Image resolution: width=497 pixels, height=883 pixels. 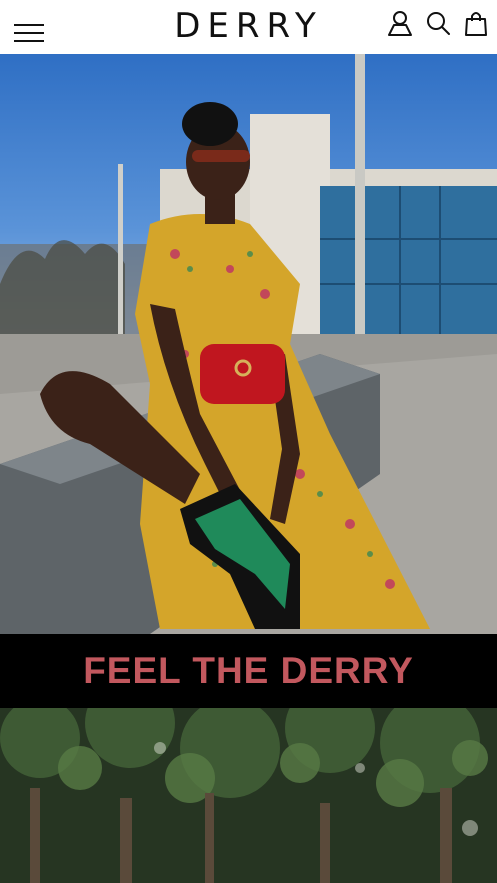 I want to click on search-icon, so click(x=438, y=23).